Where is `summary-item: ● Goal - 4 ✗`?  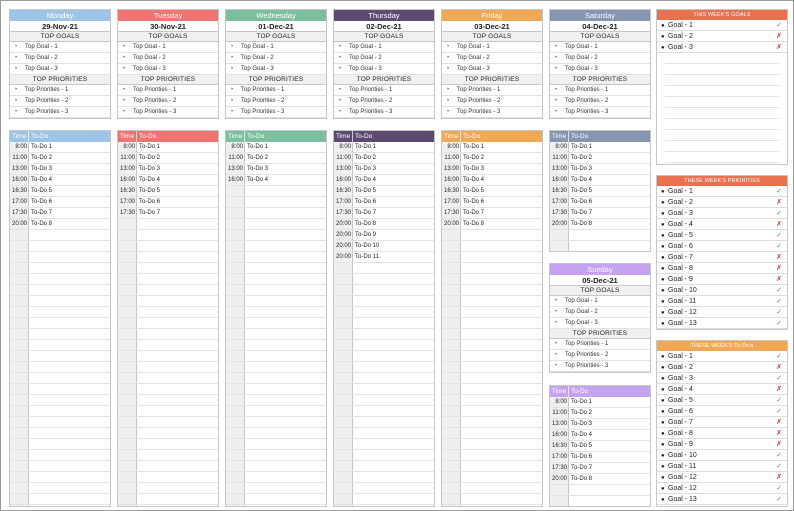 summary-item: ● Goal - 4 ✗ is located at coordinates (722, 389).